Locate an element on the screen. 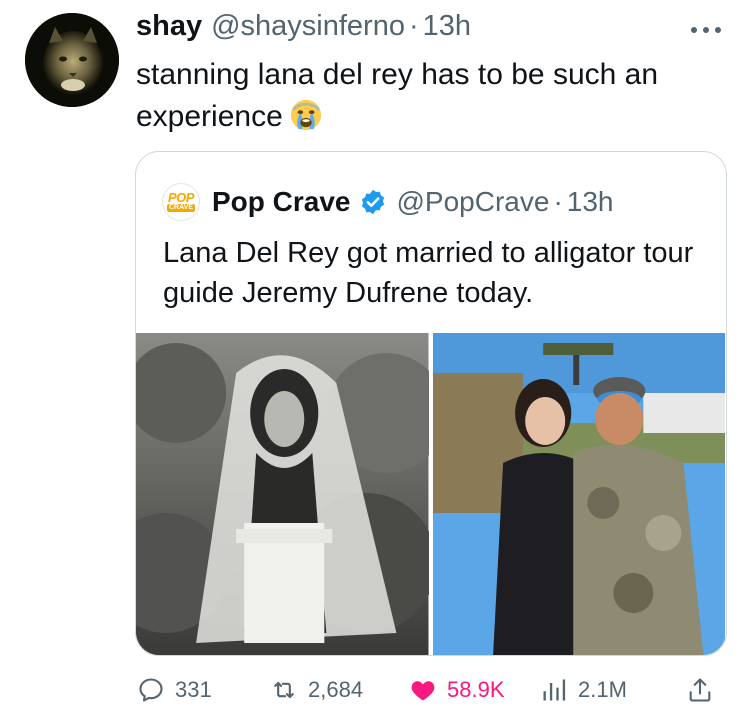  author-avatar is located at coordinates (72, 60).